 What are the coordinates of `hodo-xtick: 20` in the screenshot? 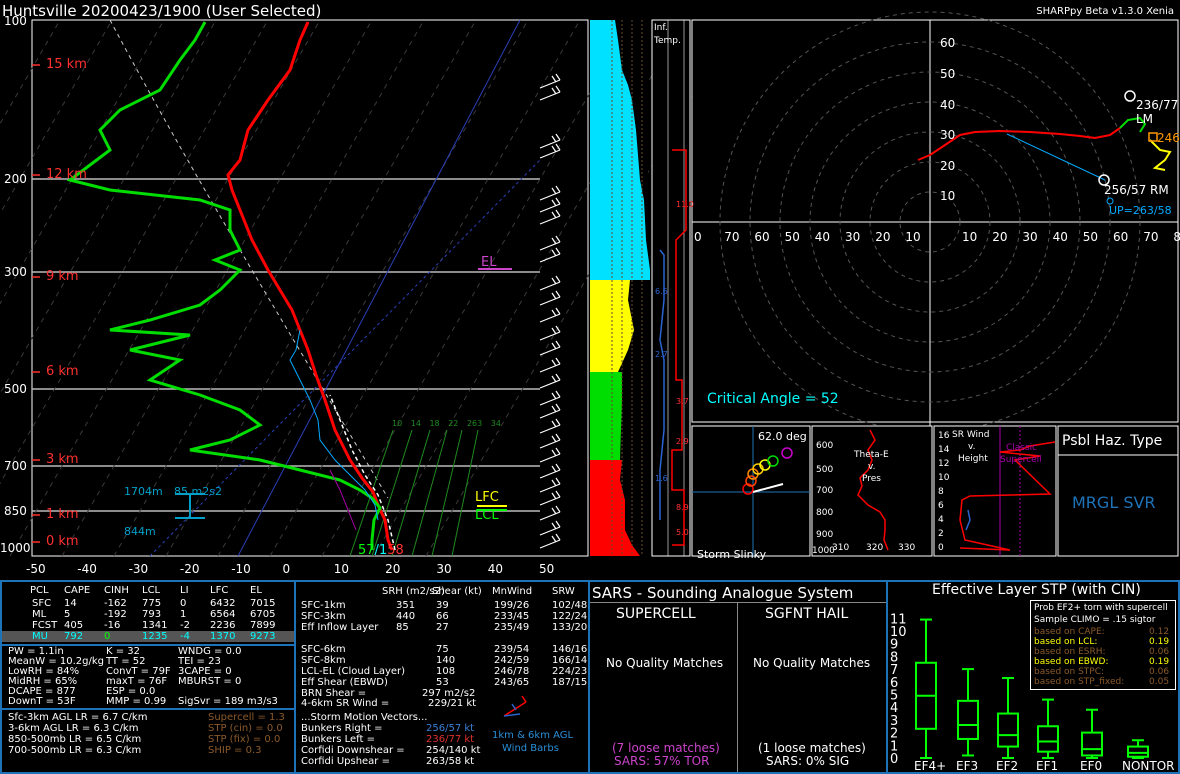 It's located at (883, 237).